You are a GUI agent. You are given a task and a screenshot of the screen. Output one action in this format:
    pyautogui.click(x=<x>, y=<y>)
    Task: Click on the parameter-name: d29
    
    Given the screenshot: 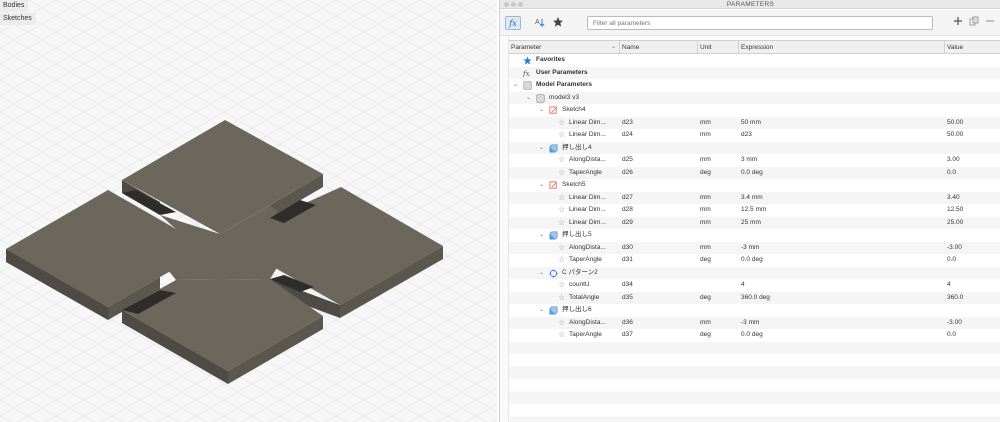 What is the action you would take?
    pyautogui.click(x=659, y=223)
    